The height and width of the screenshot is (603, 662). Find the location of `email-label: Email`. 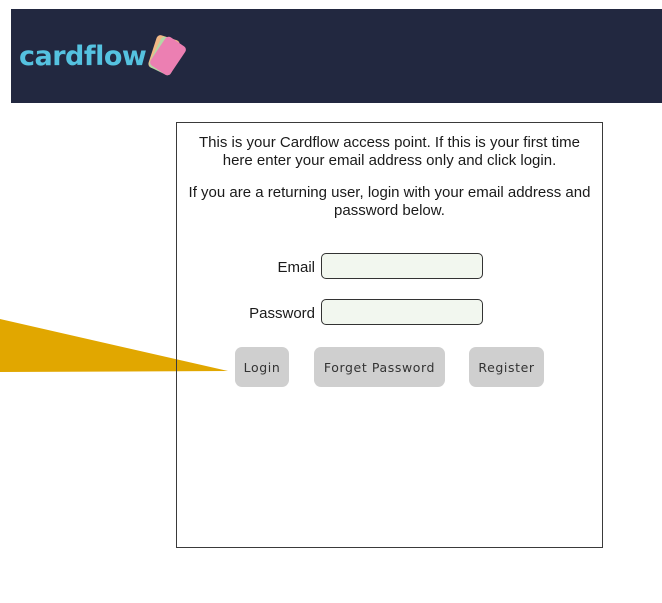

email-label: Email is located at coordinates (296, 267).